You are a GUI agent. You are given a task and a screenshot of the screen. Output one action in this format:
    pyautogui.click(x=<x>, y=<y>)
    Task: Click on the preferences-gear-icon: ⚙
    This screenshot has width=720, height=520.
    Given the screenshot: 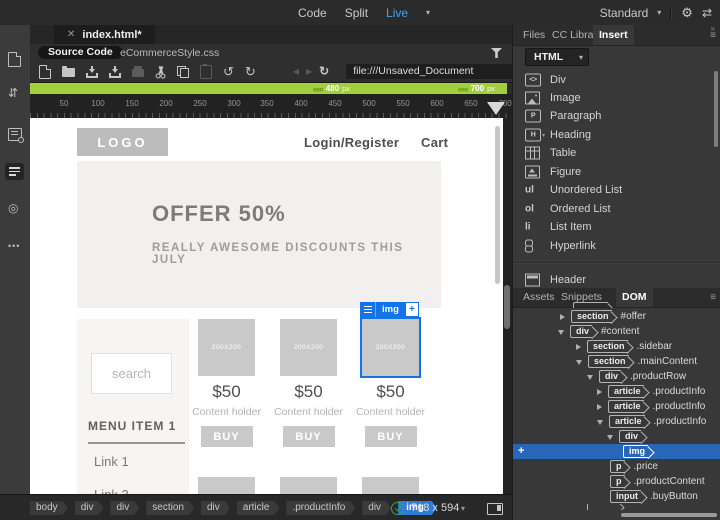 What is the action you would take?
    pyautogui.click(x=687, y=13)
    